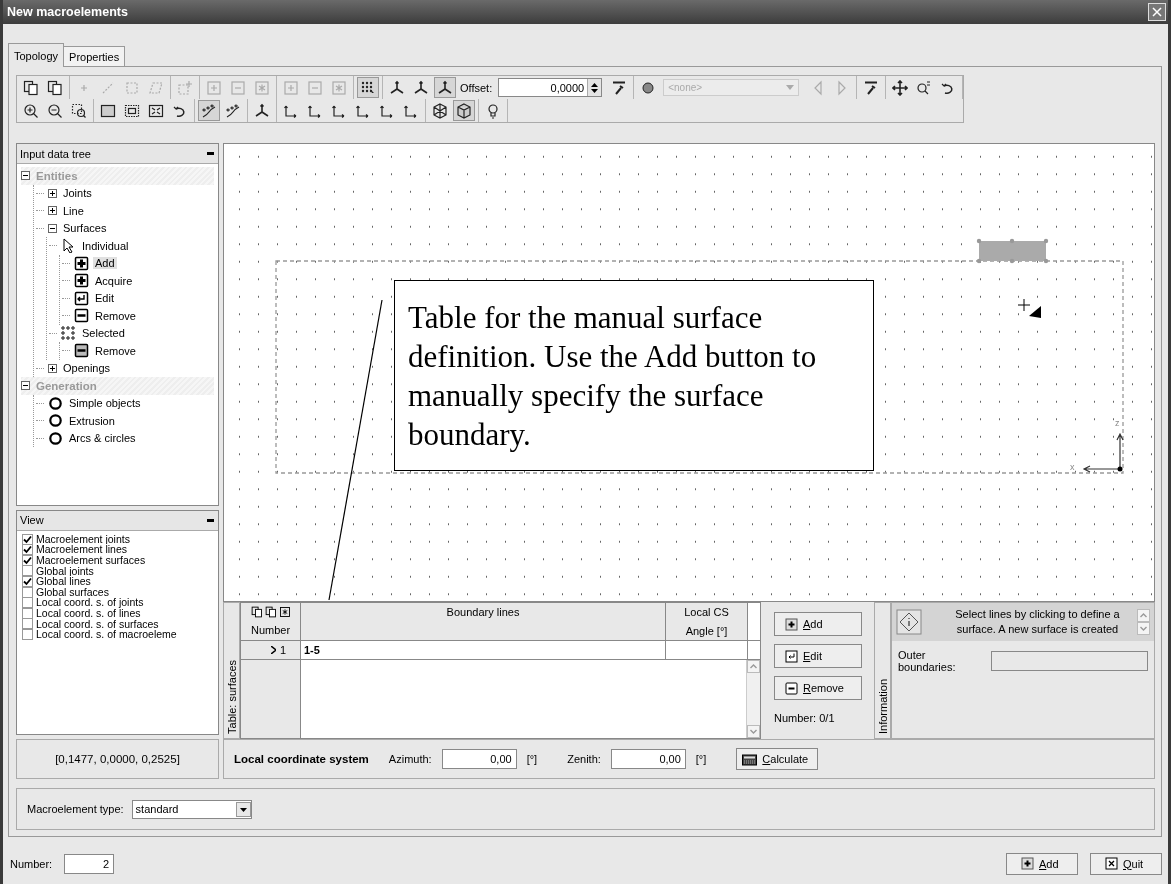 The height and width of the screenshot is (884, 1171). What do you see at coordinates (36, 55) in the screenshot?
I see `tab: Topology` at bounding box center [36, 55].